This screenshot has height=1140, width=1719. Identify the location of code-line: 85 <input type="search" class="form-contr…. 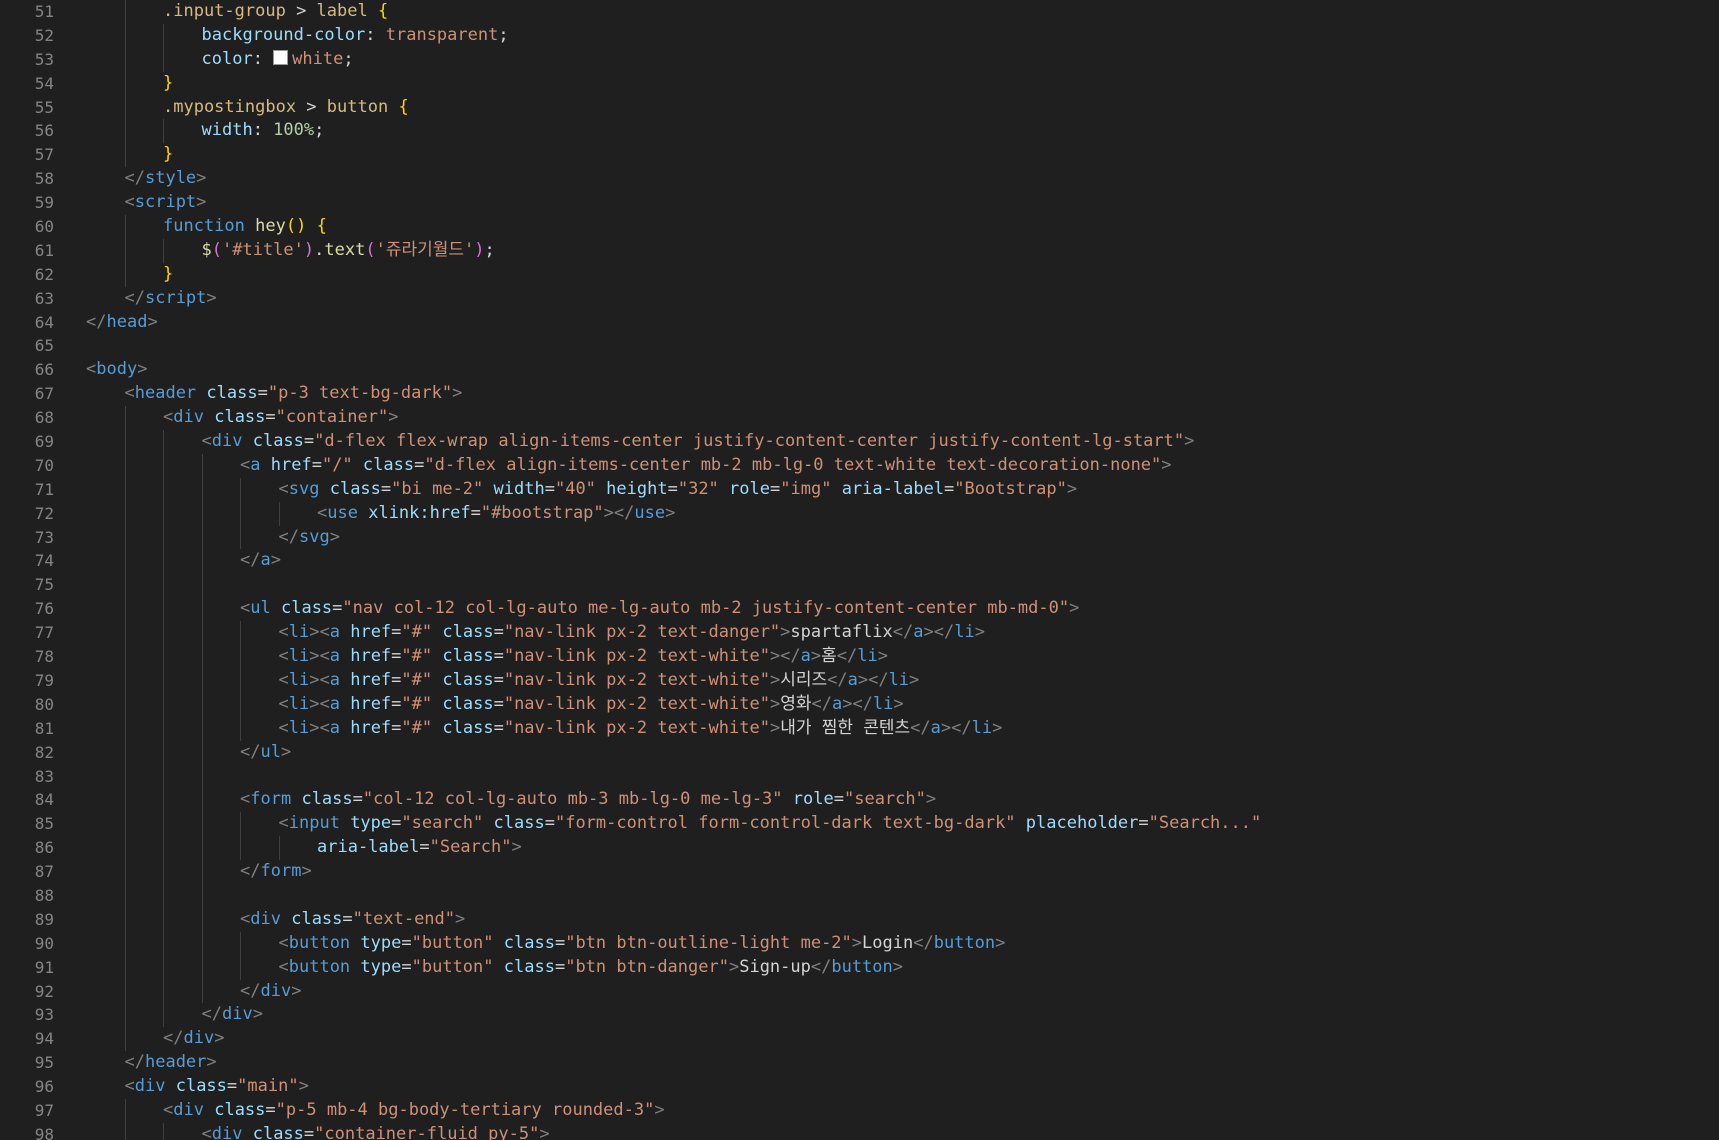
(859, 824).